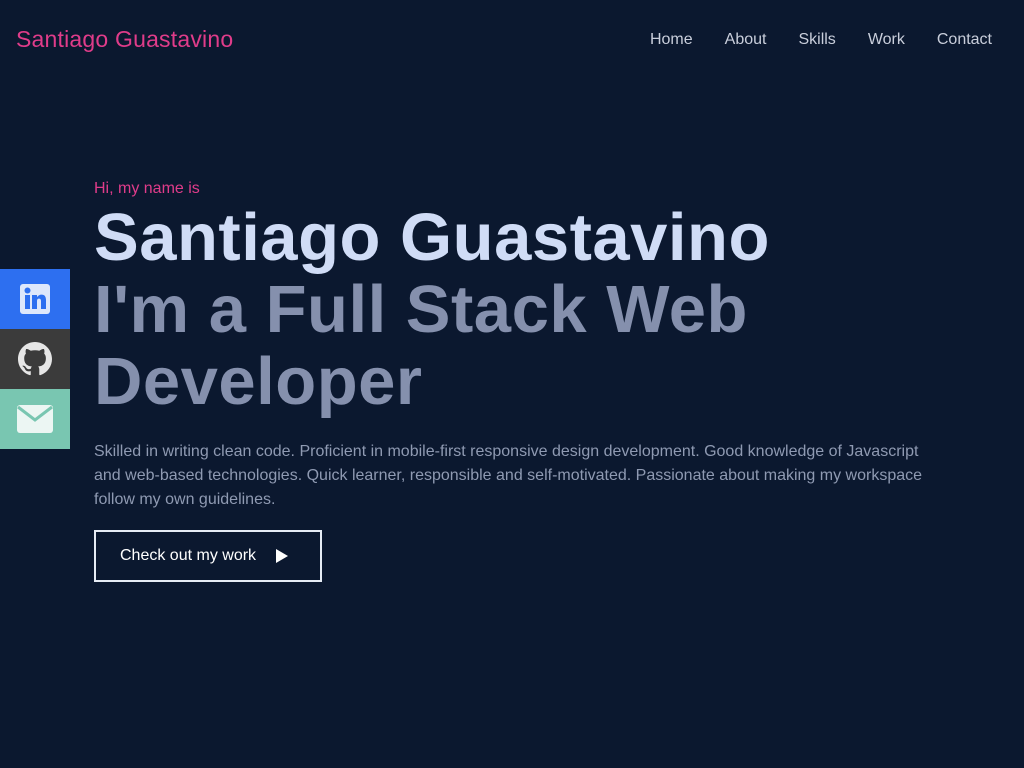 This screenshot has width=1024, height=768. I want to click on linkedin-link, so click(35, 299).